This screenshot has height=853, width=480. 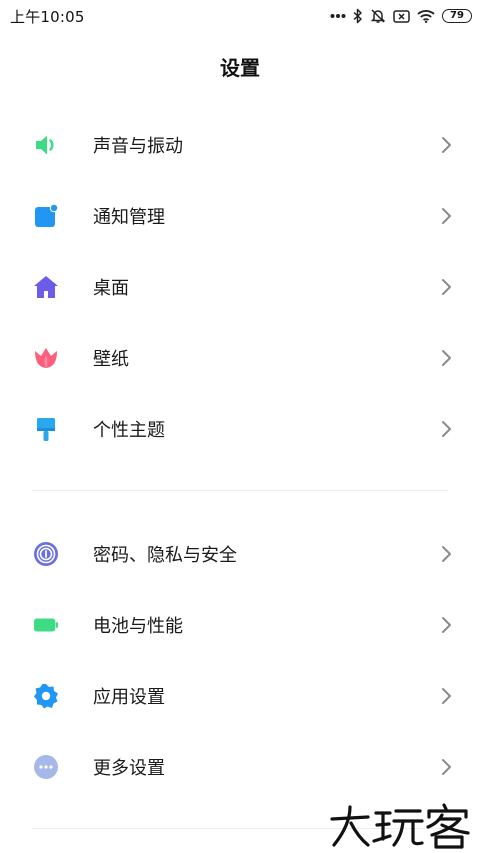 I want to click on home-screen-item: 桌面, so click(x=240, y=286).